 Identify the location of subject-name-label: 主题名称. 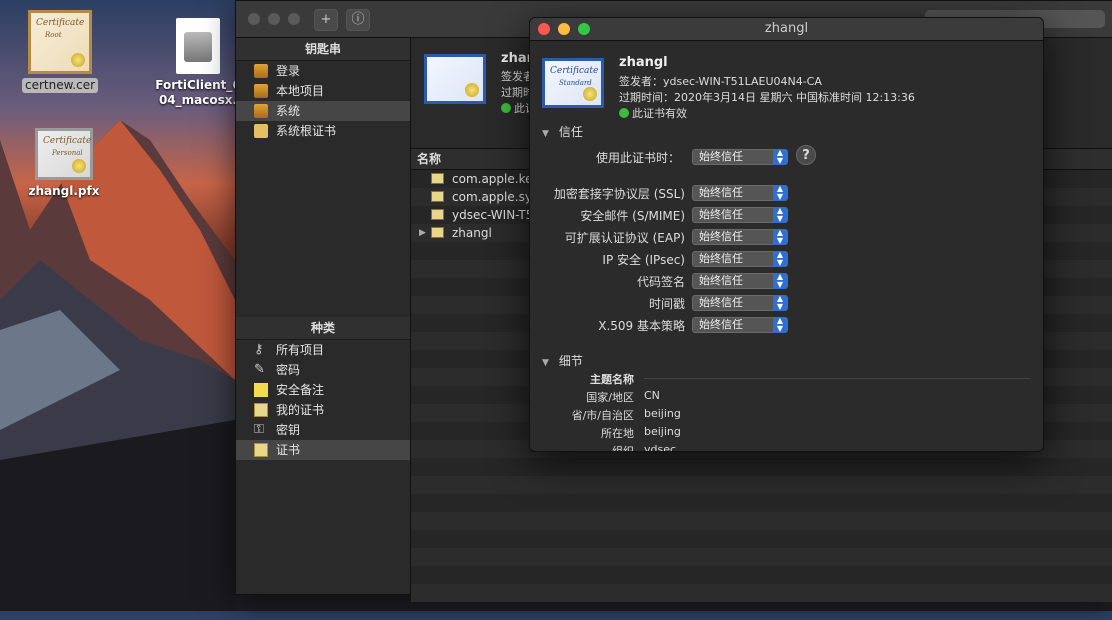
(612, 379).